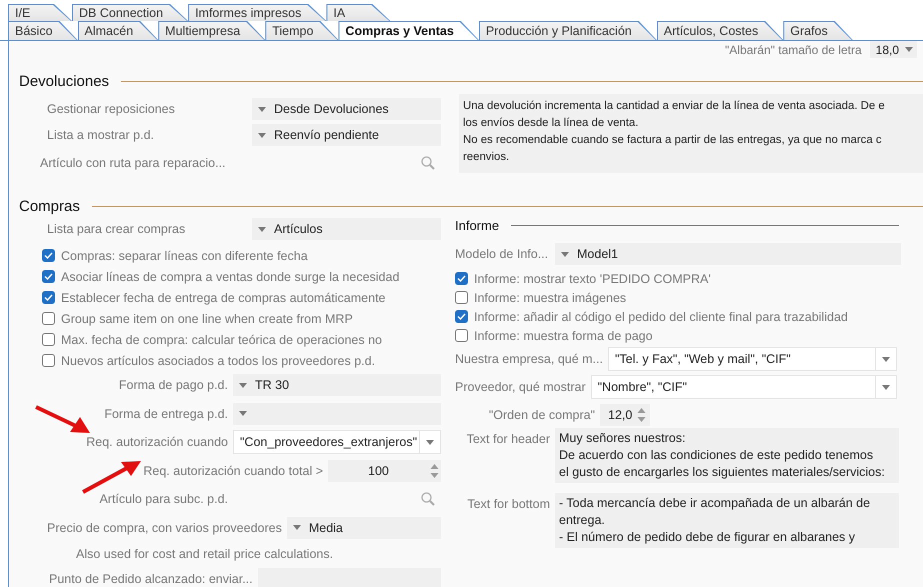 Image resolution: width=923 pixels, height=587 pixels. Describe the element at coordinates (163, 499) in the screenshot. I see `field-label: Artículo para subc. p.d.` at that location.